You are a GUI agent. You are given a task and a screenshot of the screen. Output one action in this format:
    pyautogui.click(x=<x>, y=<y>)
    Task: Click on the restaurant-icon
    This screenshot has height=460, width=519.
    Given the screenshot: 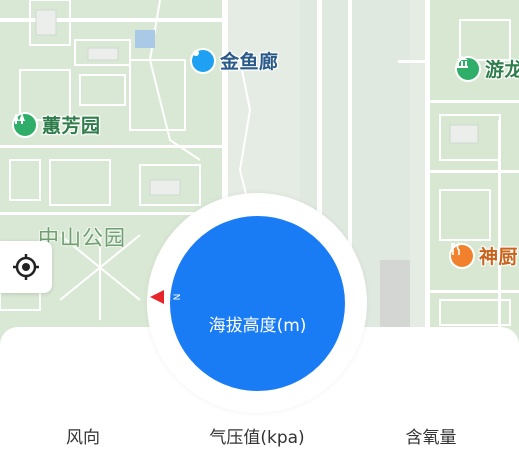 What is the action you would take?
    pyautogui.click(x=462, y=255)
    